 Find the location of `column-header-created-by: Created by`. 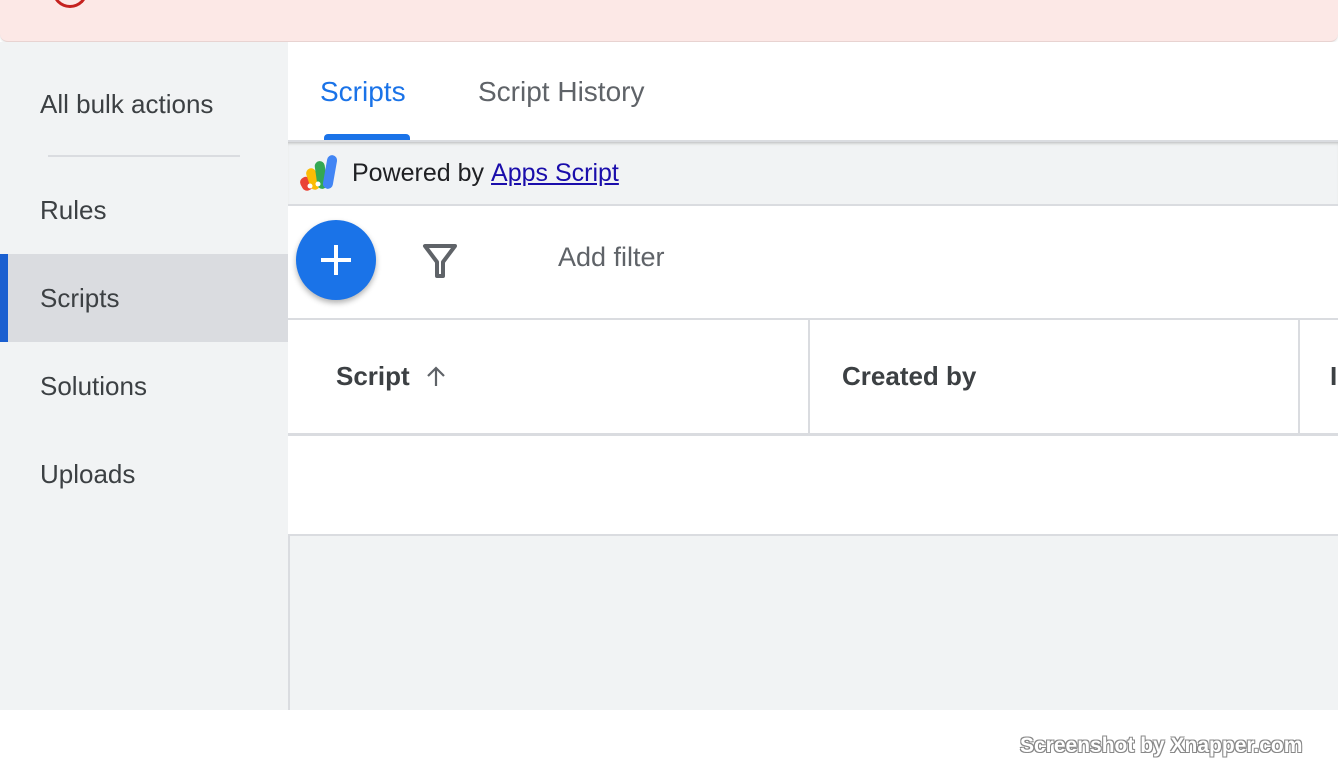

column-header-created-by: Created by is located at coordinates (909, 376).